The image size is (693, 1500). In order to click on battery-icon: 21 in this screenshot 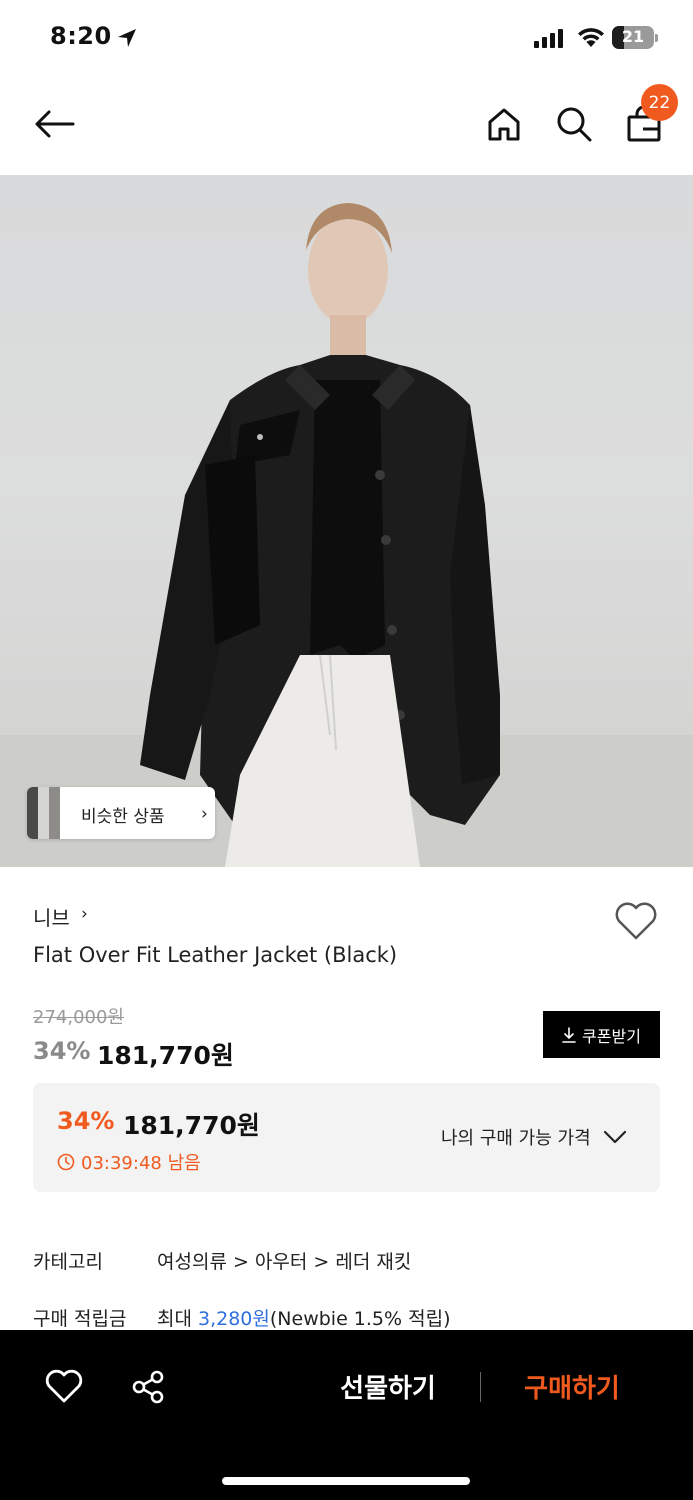, I will do `click(635, 37)`.